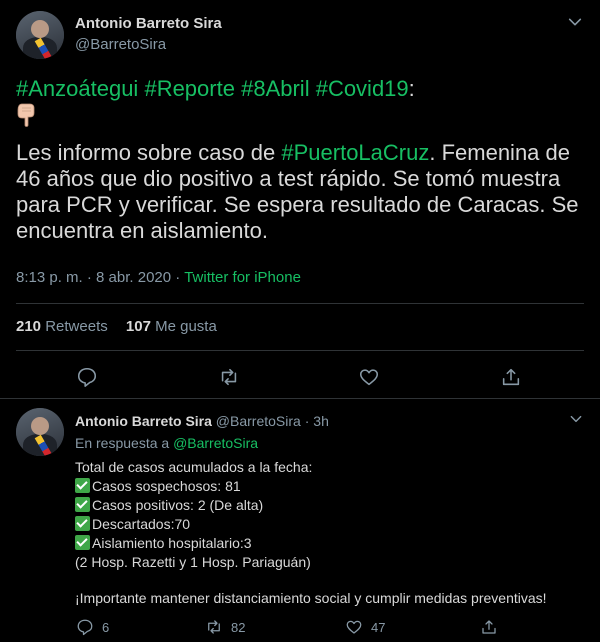 The image size is (600, 642). What do you see at coordinates (133, 277) in the screenshot?
I see `tweet-date: 8 abr. 2020` at bounding box center [133, 277].